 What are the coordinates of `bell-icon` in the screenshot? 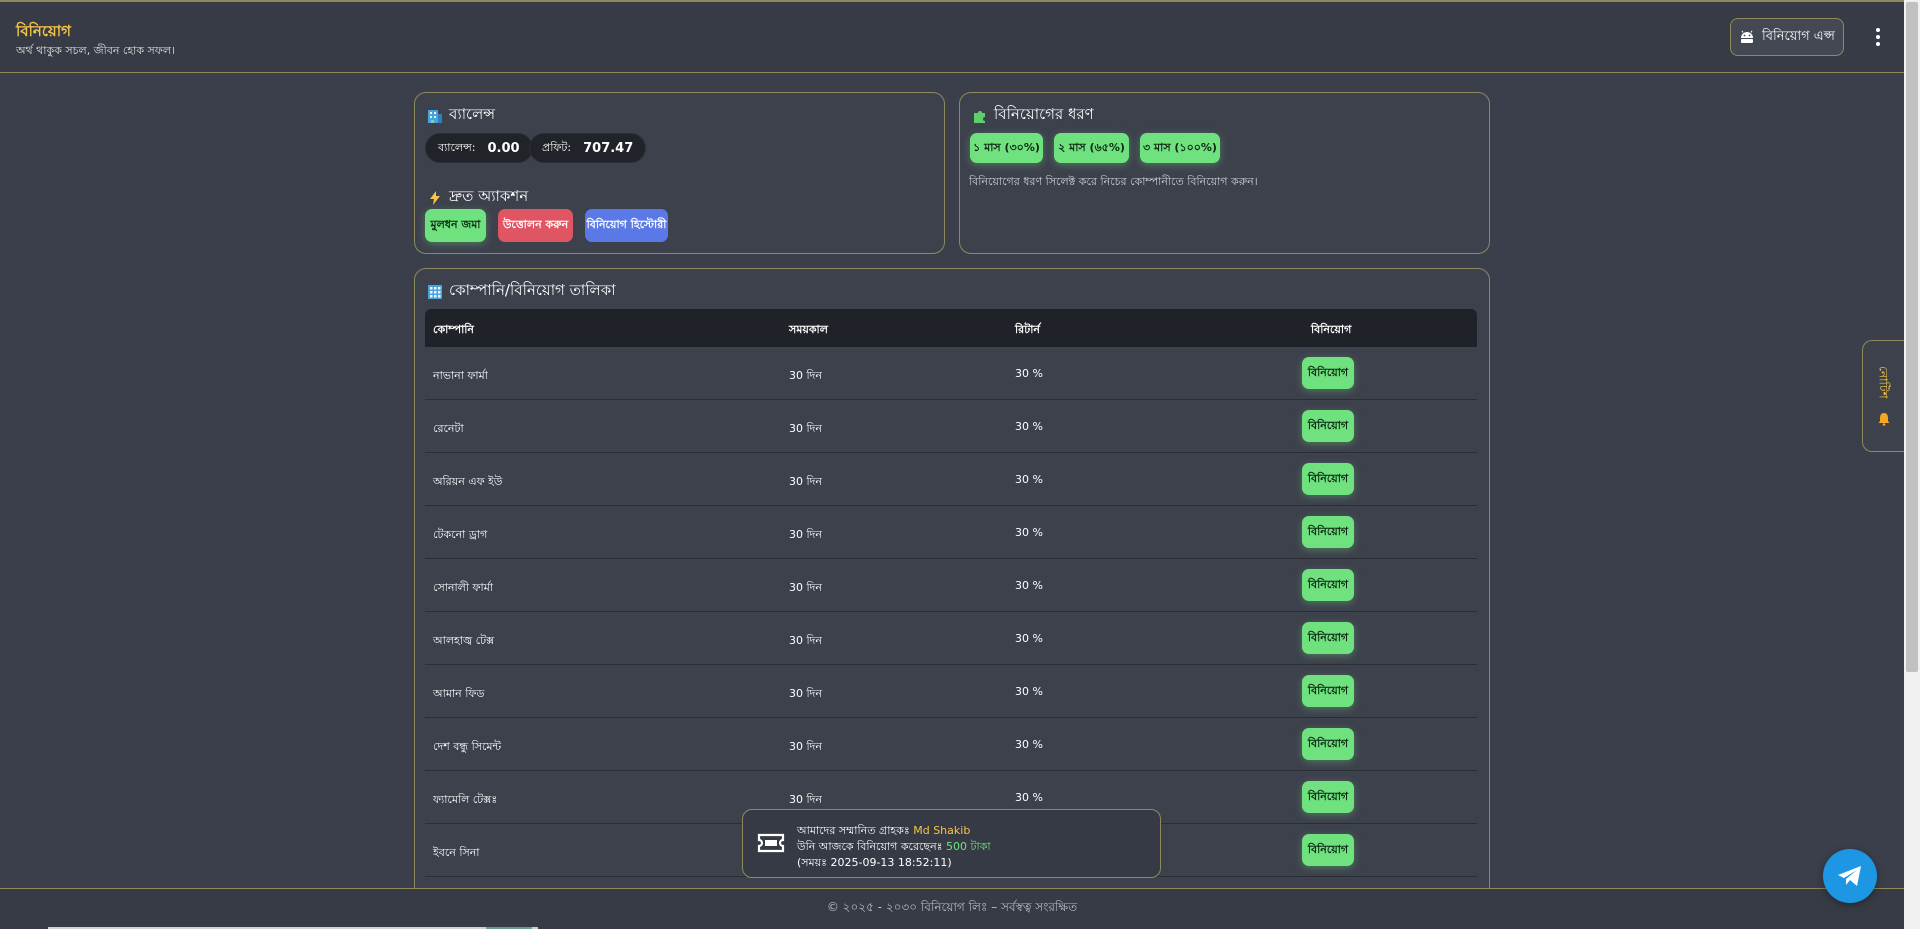 It's located at (1883, 420).